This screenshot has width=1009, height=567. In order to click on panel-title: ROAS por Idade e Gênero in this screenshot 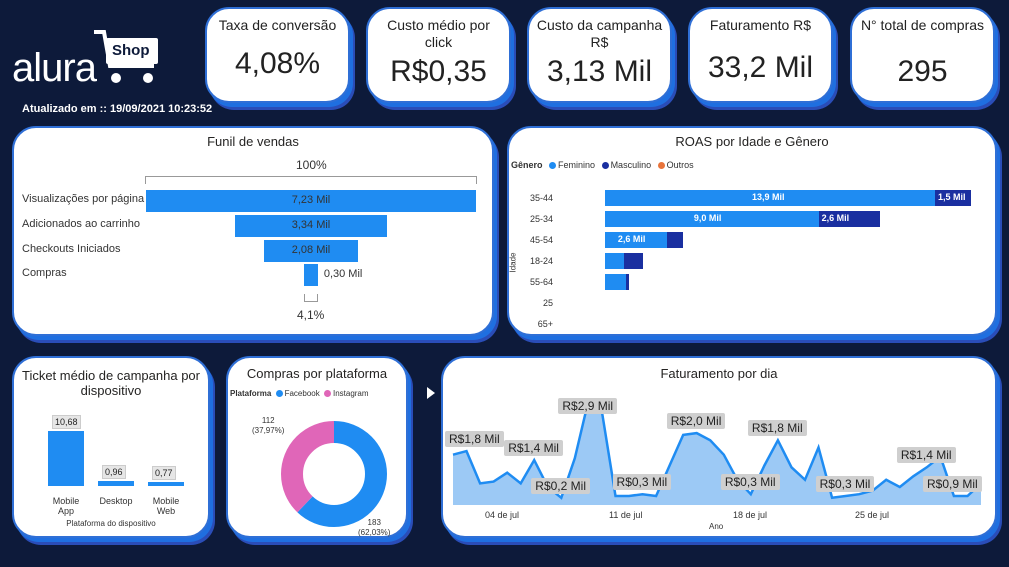, I will do `click(752, 141)`.